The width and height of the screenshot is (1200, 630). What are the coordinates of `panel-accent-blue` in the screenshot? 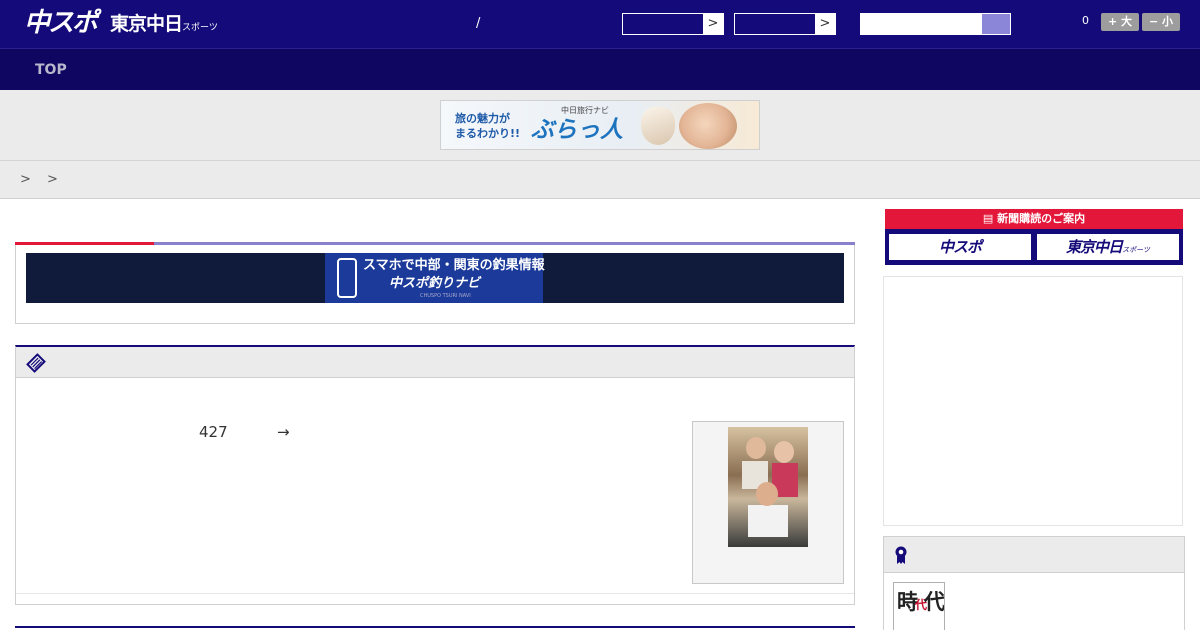 It's located at (504, 243).